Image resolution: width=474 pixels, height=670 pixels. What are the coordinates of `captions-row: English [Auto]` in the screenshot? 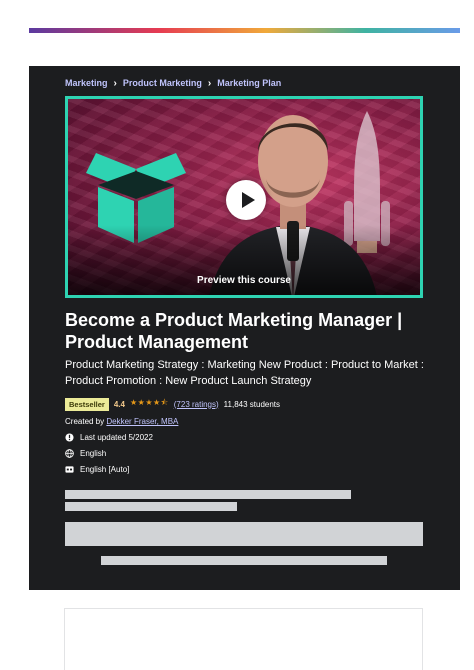 It's located at (97, 469).